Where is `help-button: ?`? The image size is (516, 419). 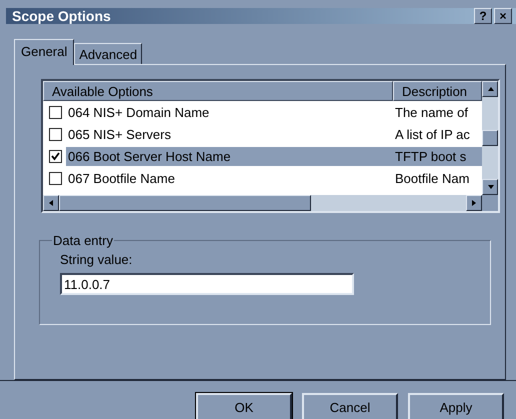 help-button: ? is located at coordinates (483, 16).